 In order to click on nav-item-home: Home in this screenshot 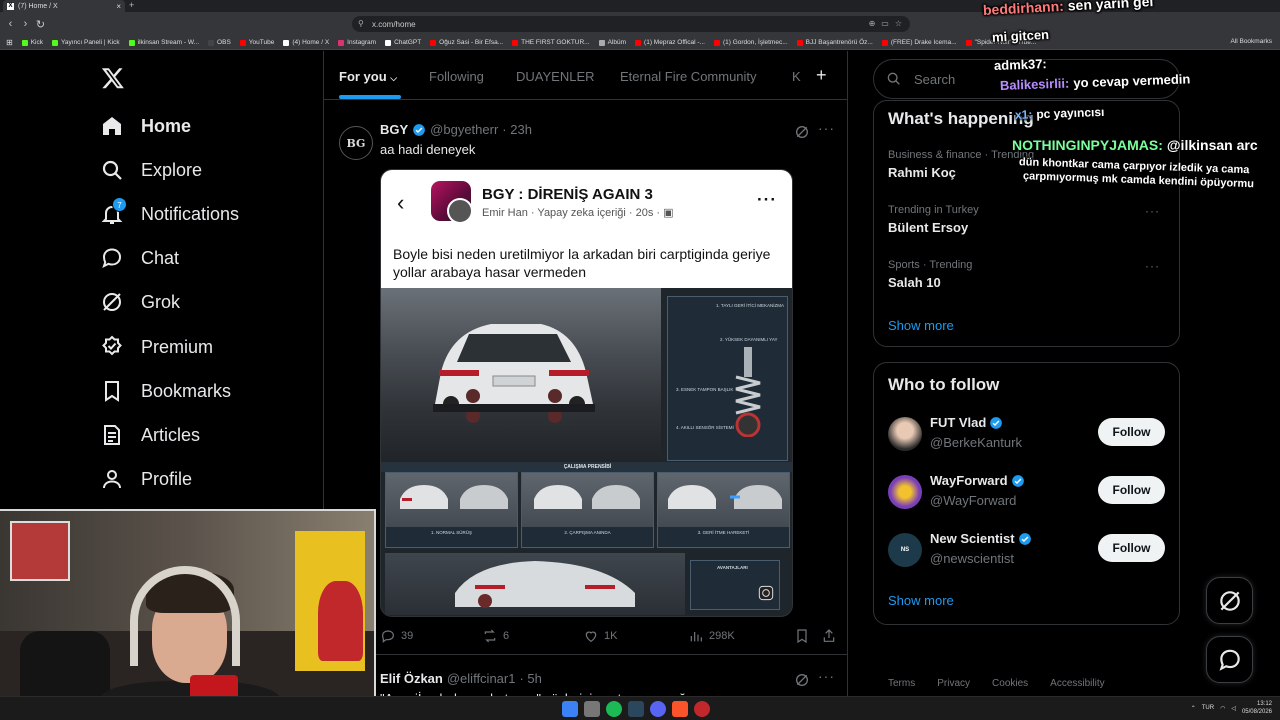, I will do `click(145, 126)`.